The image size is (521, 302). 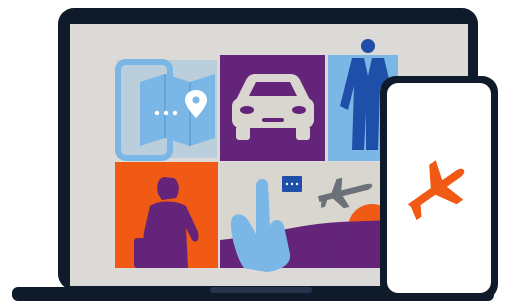 I want to click on ticket-tile, so click(x=308, y=217).